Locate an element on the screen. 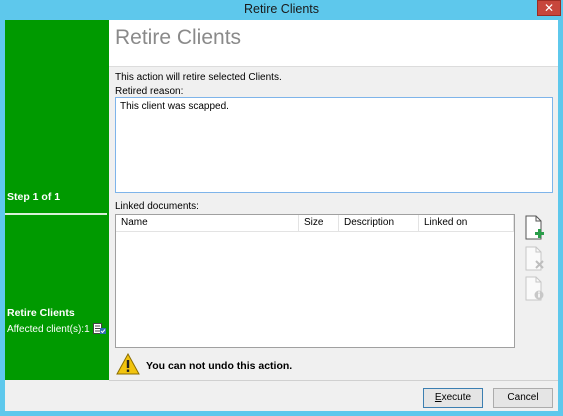 This screenshot has width=563, height=416. reason-label: Retired reason: is located at coordinates (149, 91).